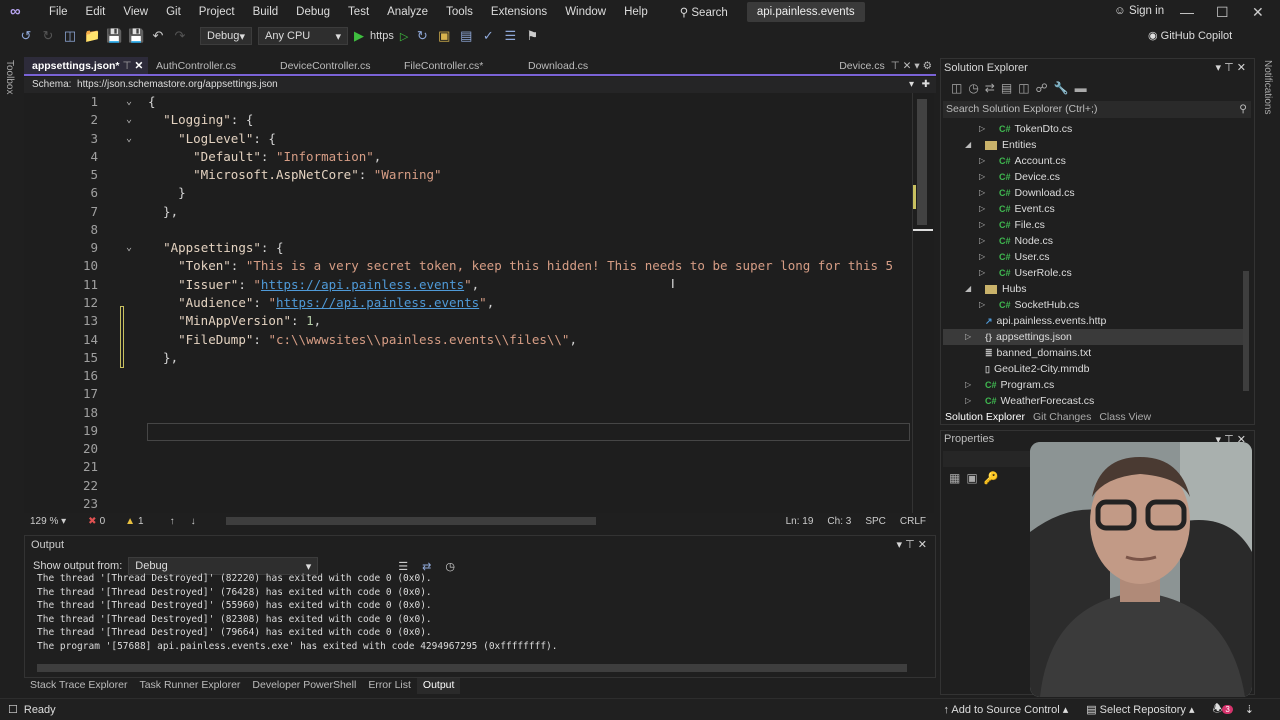 Image resolution: width=1280 pixels, height=720 pixels. Describe the element at coordinates (927, 66) in the screenshot. I see `settings-gear-icon: ⚙` at that location.